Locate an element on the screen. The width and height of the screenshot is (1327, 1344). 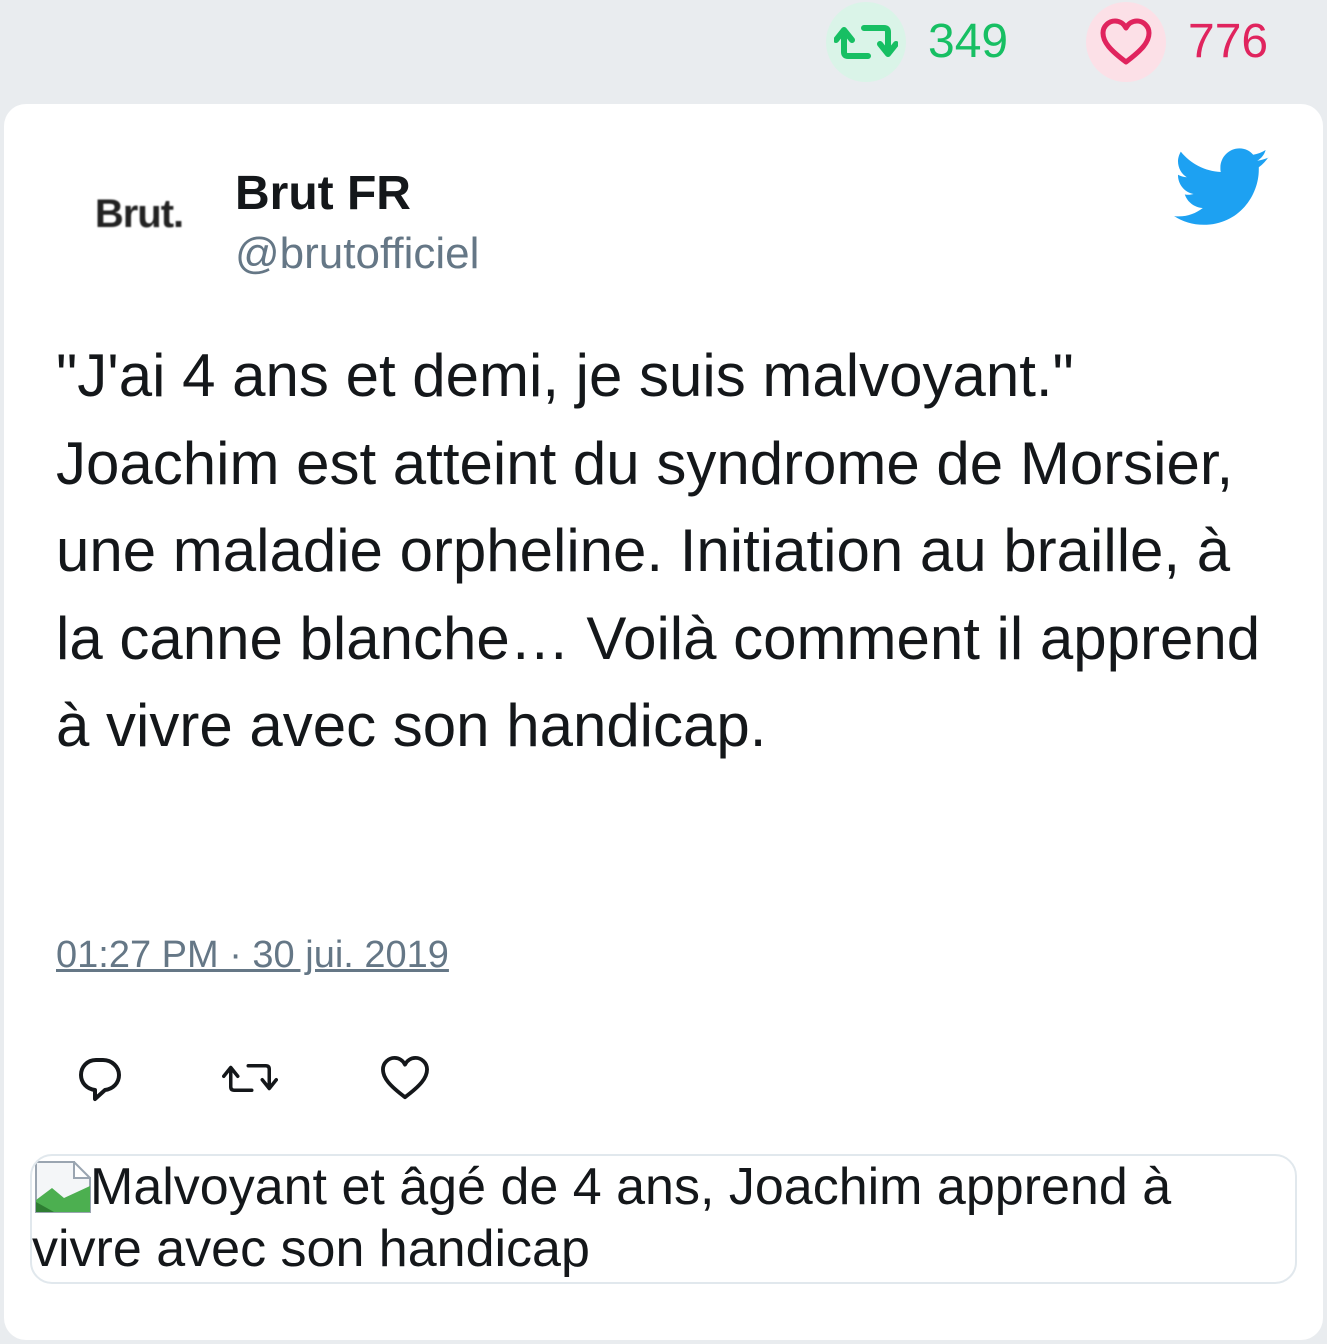
reply-button is located at coordinates (100, 1078).